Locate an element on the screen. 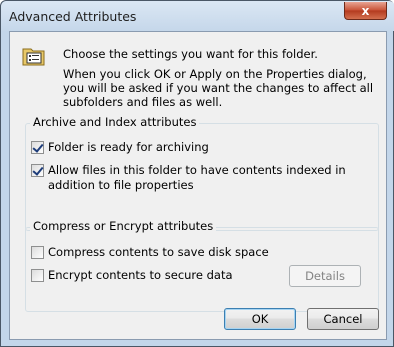 The image size is (394, 347). archive-ready-label: Folder is ready for archiving is located at coordinates (128, 147).